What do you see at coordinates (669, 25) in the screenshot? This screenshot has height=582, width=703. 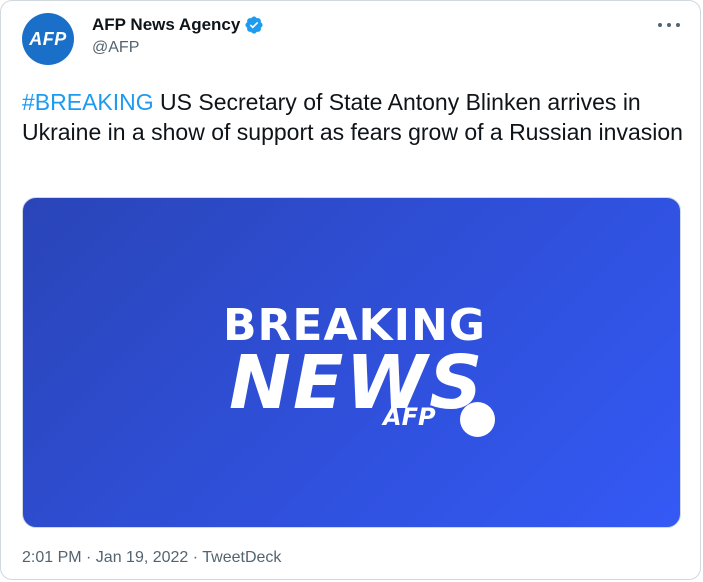 I see `more-options-icon` at bounding box center [669, 25].